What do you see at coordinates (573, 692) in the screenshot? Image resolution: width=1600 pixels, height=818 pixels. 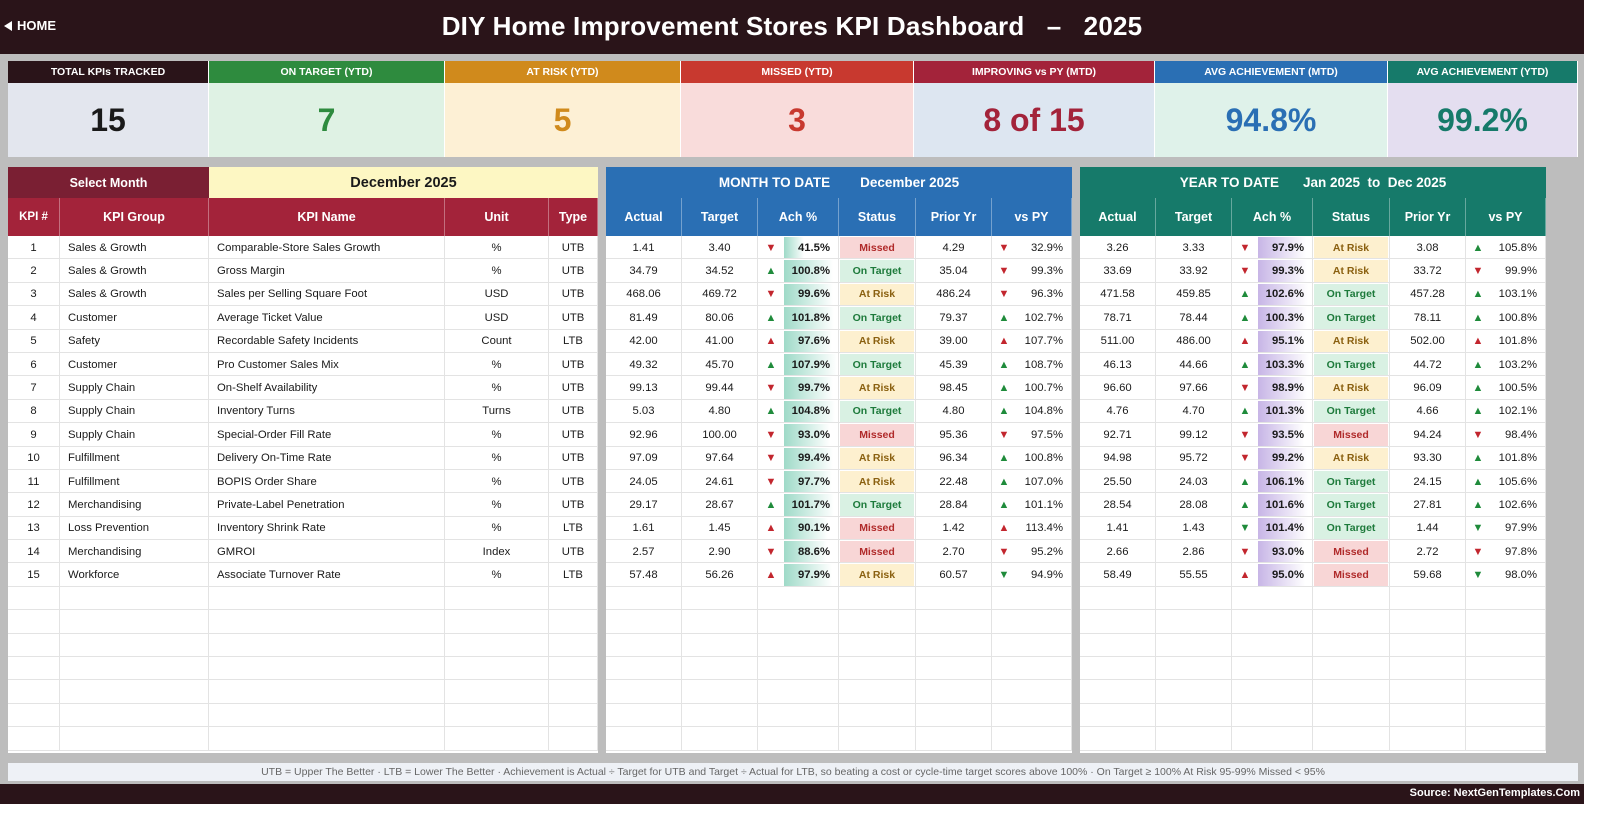 I see `kpi-type-cell` at bounding box center [573, 692].